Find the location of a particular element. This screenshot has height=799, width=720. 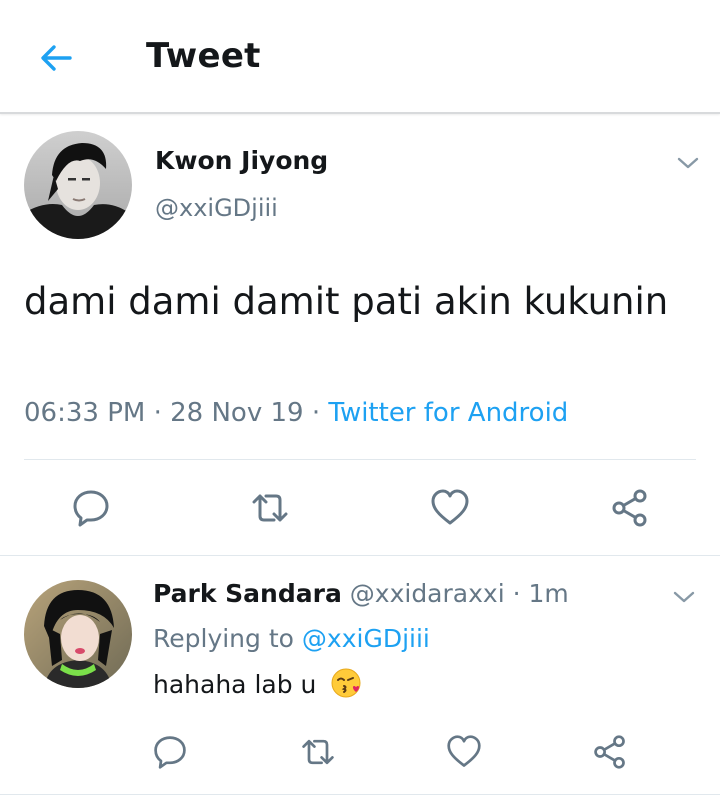

kissing-face-emoji is located at coordinates (346, 683).